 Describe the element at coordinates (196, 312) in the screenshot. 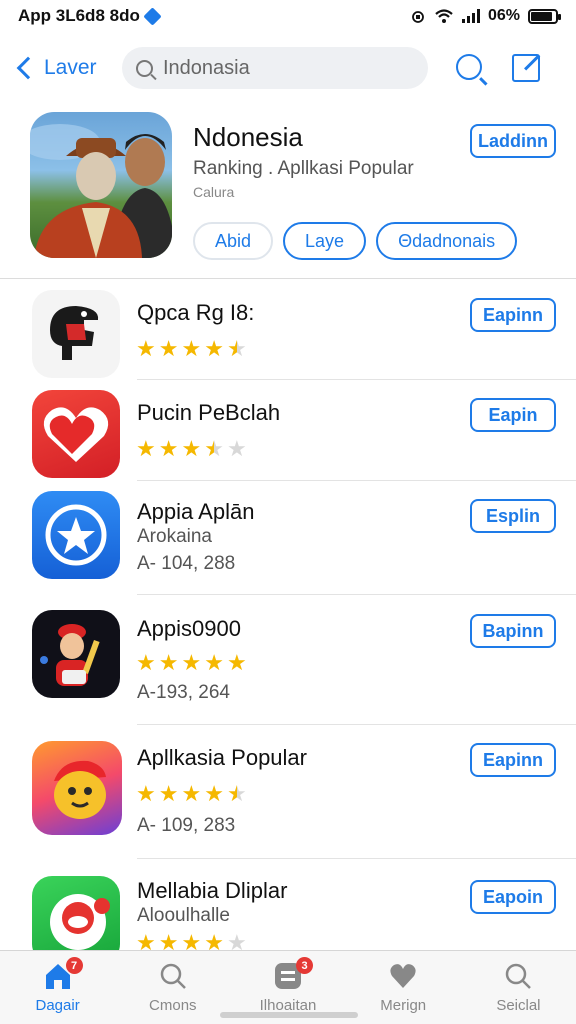

I see `app-title: Qpca Rg I8:` at that location.